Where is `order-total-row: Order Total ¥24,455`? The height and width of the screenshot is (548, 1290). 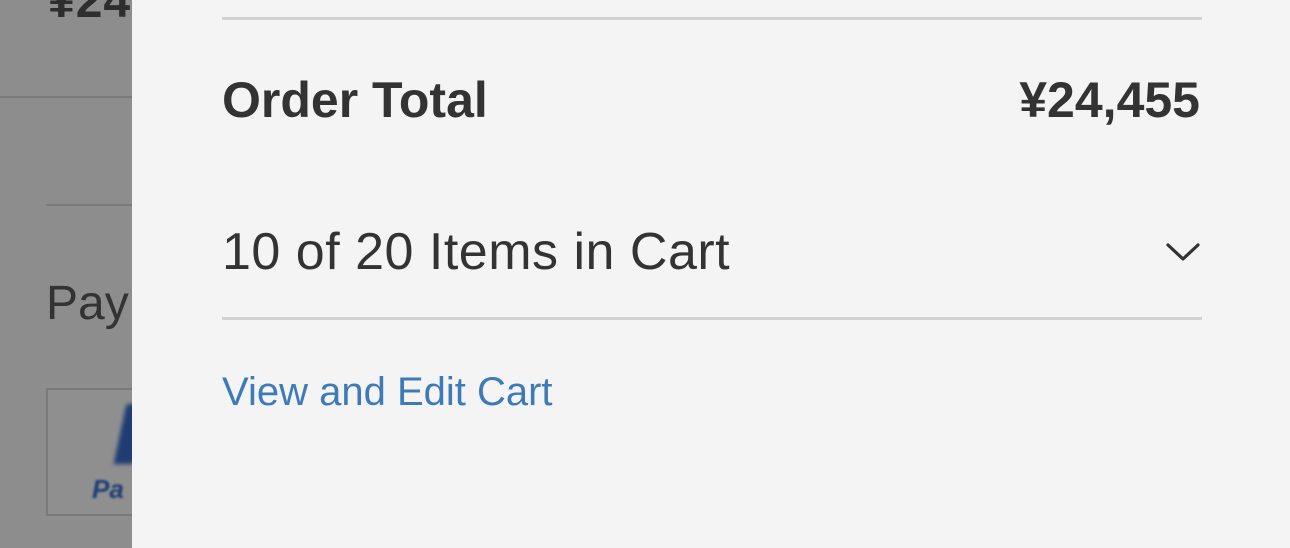 order-total-row: Order Total ¥24,455 is located at coordinates (712, 100).